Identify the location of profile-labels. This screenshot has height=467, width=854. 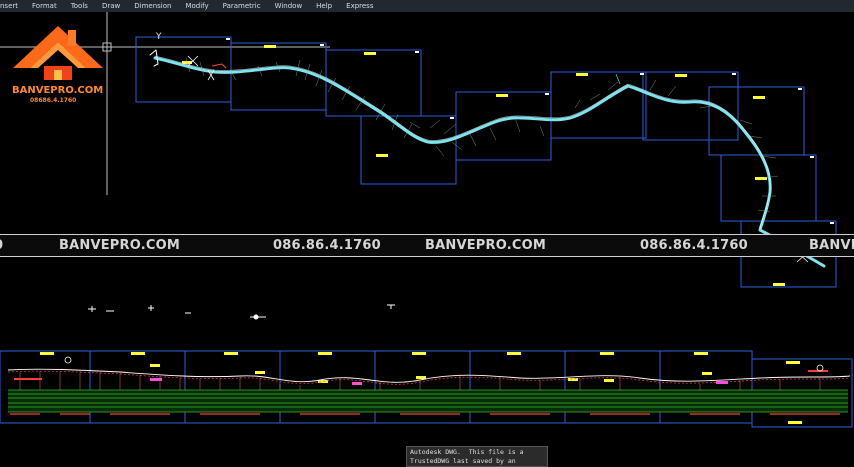
(421, 388).